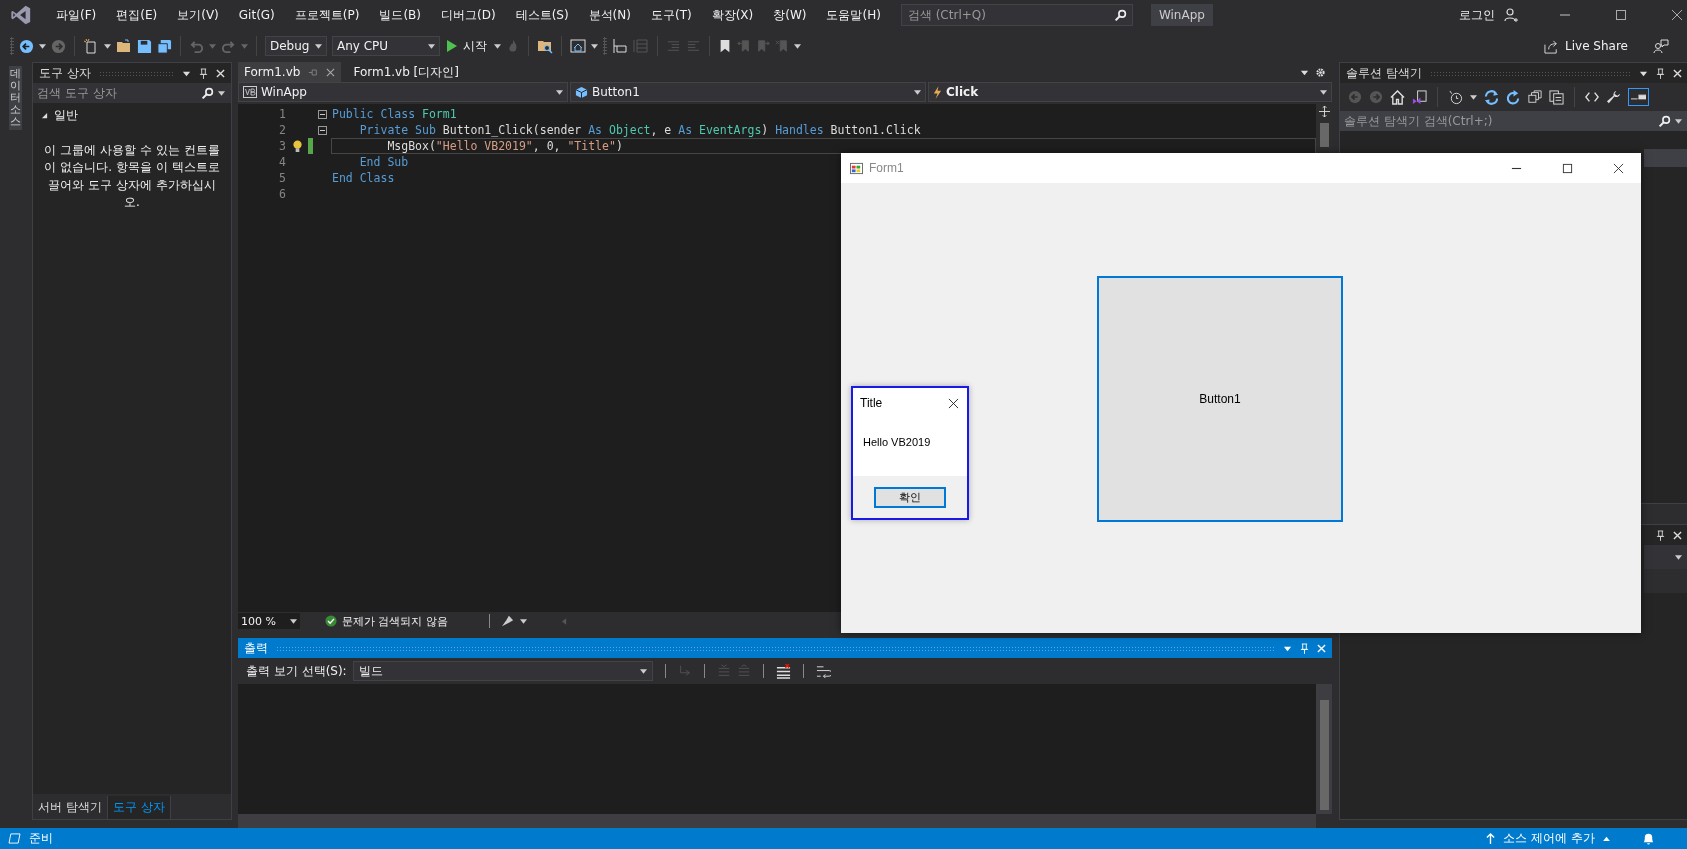 The height and width of the screenshot is (849, 1687). I want to click on settings-icon, so click(1320, 72).